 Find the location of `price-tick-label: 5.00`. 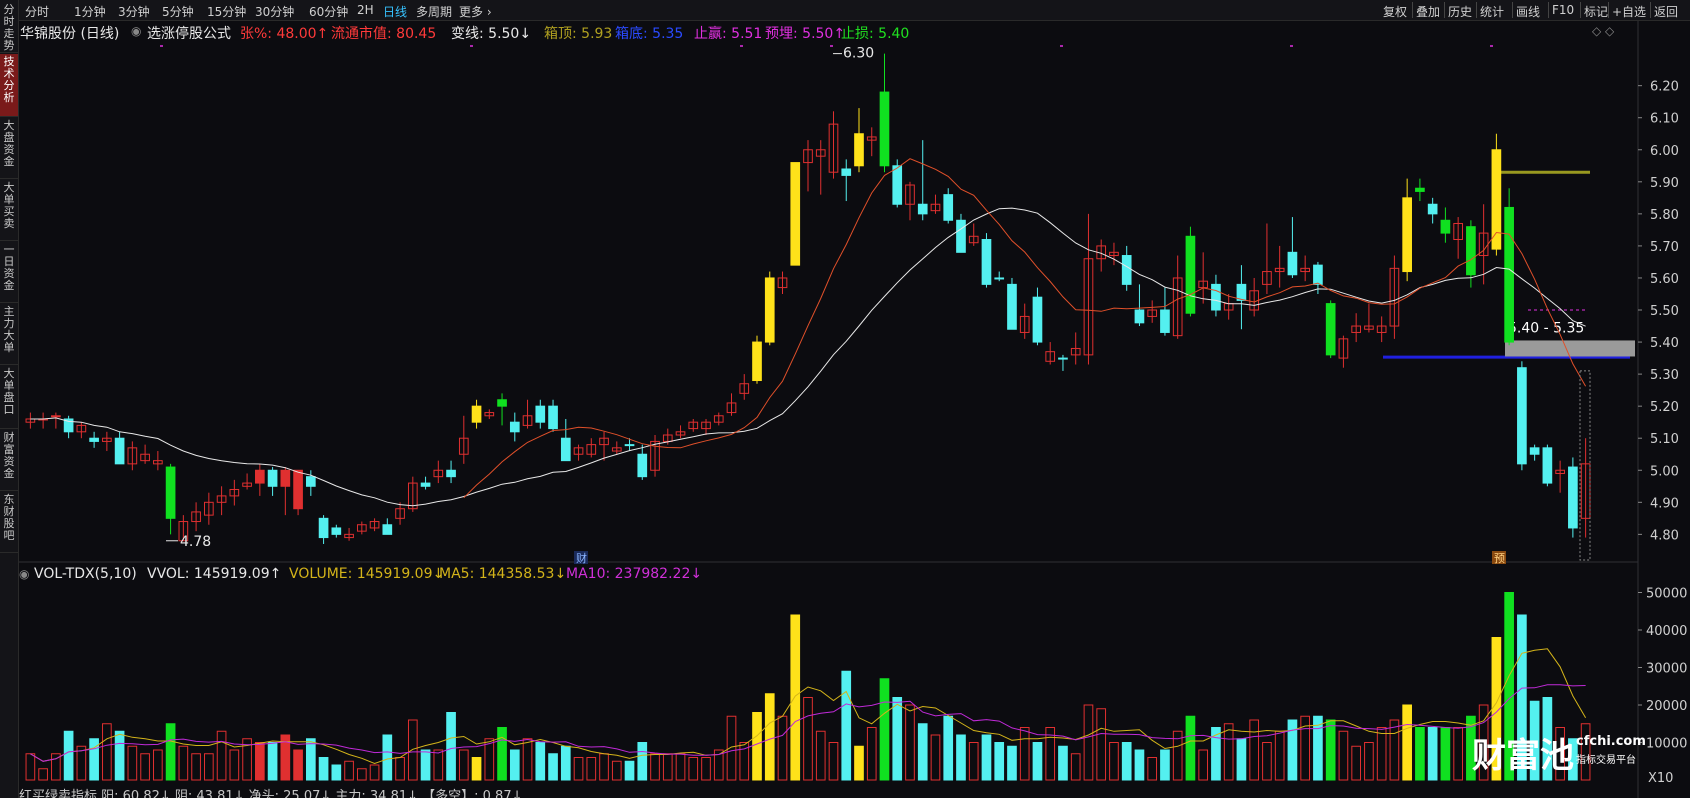

price-tick-label: 5.00 is located at coordinates (1664, 471).